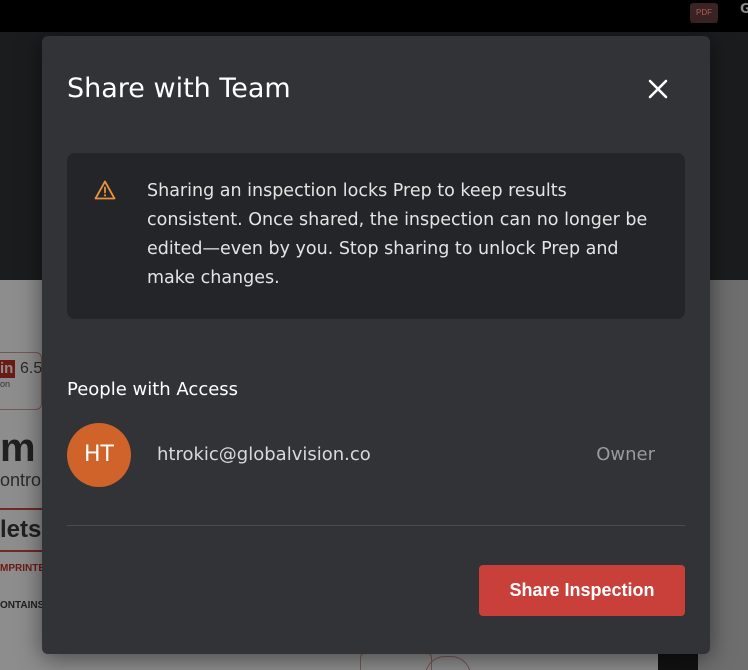 Image resolution: width=748 pixels, height=670 pixels. What do you see at coordinates (31, 368) in the screenshot?
I see `doc-version-text: 6.5` at bounding box center [31, 368].